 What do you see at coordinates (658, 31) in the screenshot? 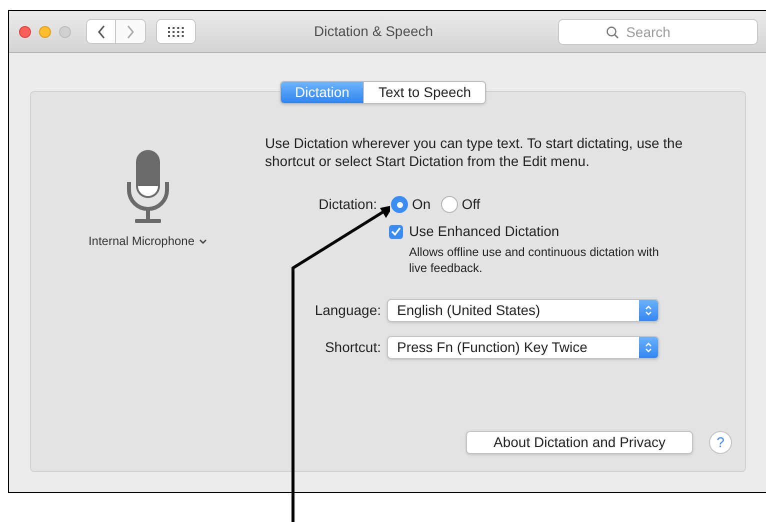
I see `search-field: Search` at bounding box center [658, 31].